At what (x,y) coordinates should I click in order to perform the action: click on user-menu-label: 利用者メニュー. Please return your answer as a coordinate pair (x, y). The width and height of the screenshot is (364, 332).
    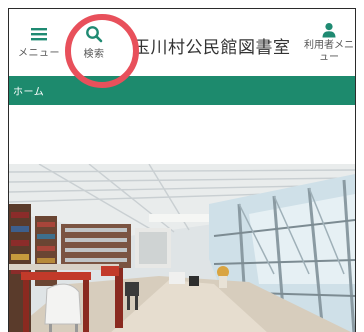
    Looking at the image, I should click on (329, 51).